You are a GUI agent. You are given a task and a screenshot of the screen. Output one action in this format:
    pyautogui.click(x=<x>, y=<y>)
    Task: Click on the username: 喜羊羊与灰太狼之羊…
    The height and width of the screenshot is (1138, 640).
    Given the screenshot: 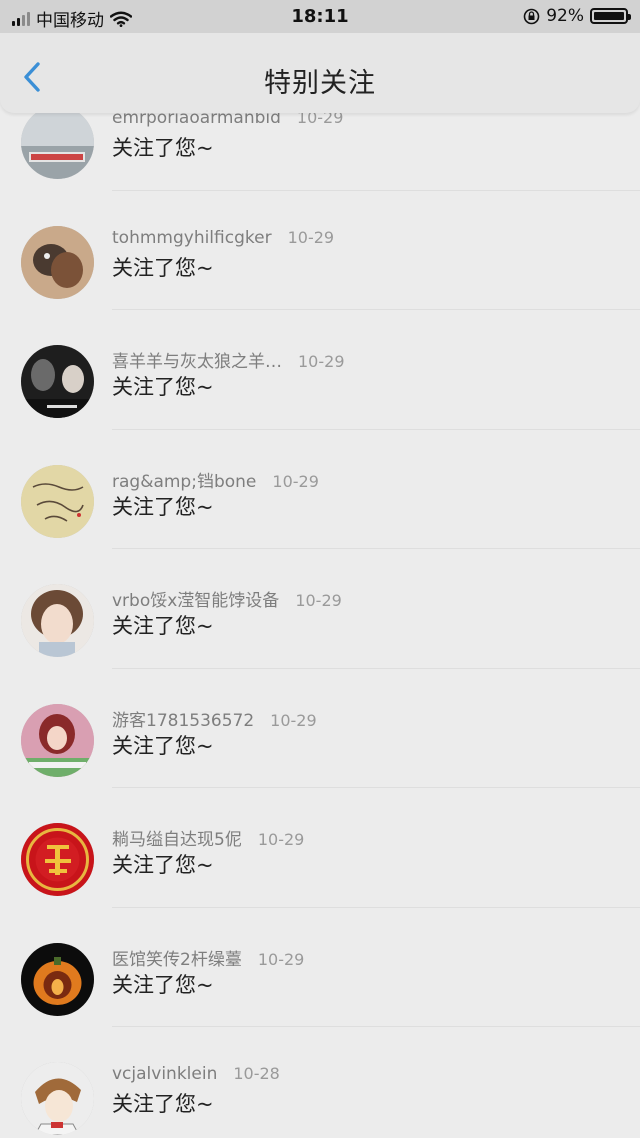 What is the action you would take?
    pyautogui.click(x=197, y=362)
    